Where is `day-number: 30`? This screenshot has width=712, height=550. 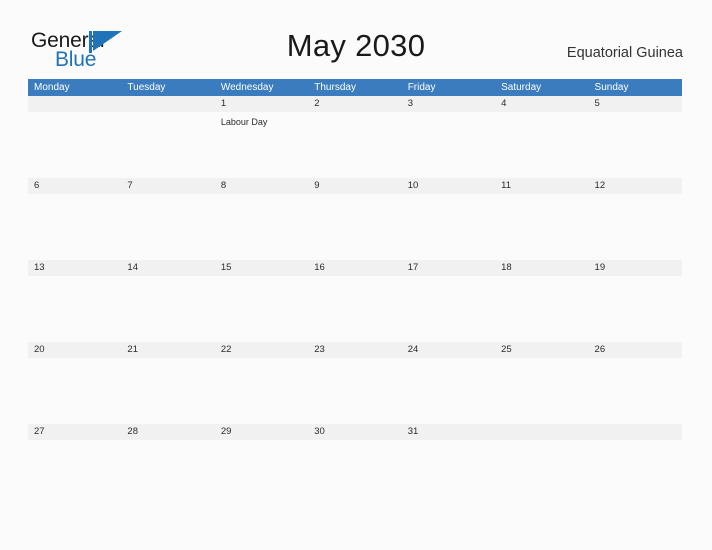 day-number: 30 is located at coordinates (354, 432).